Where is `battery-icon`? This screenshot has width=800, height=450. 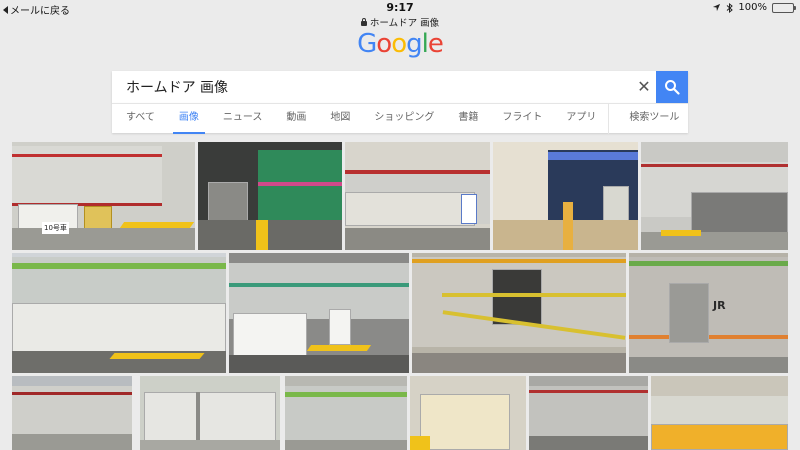 battery-icon is located at coordinates (784, 7).